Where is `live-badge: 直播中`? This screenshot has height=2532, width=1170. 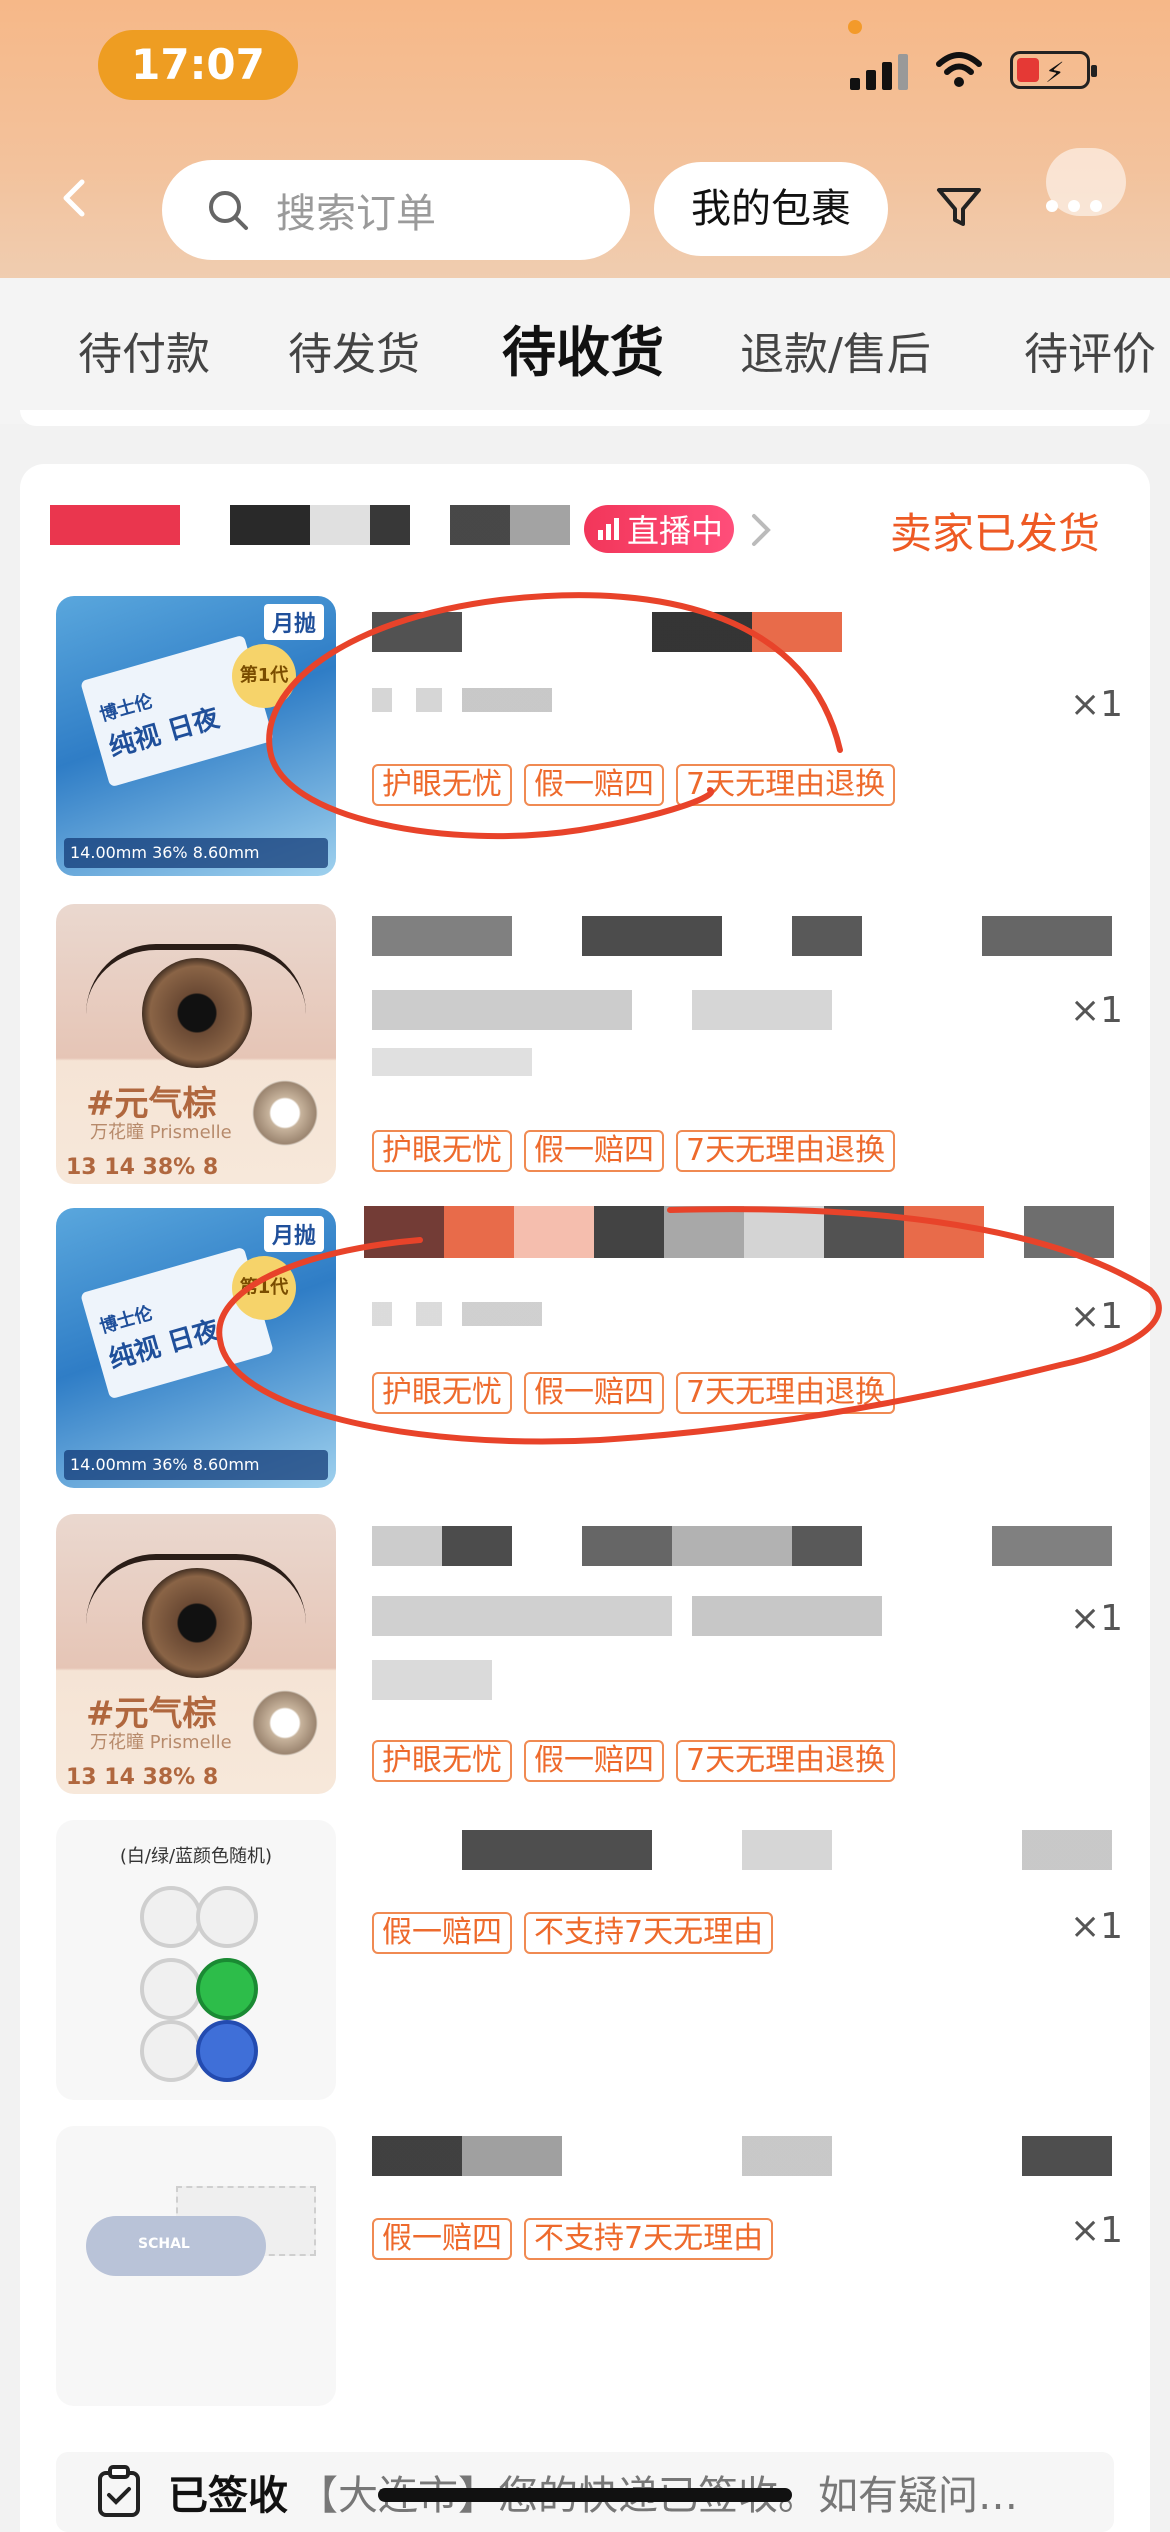
live-badge: 直播中 is located at coordinates (659, 529).